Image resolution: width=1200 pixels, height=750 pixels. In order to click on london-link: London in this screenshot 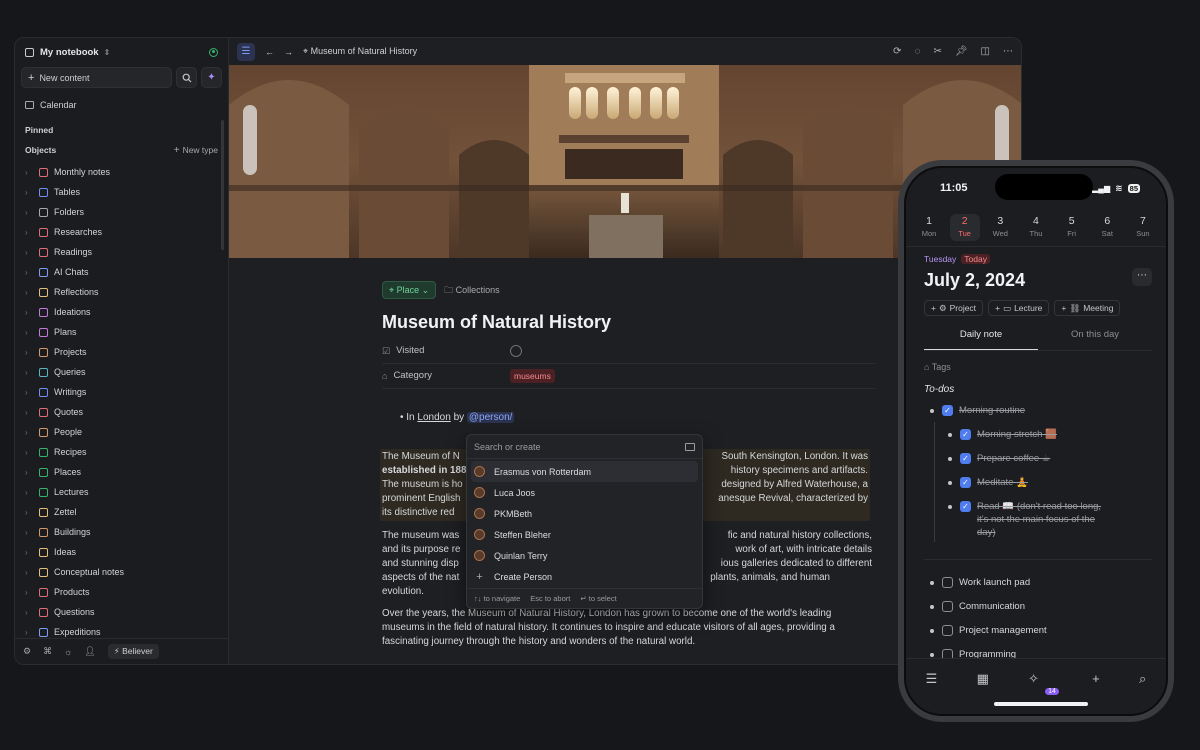, I will do `click(433, 417)`.